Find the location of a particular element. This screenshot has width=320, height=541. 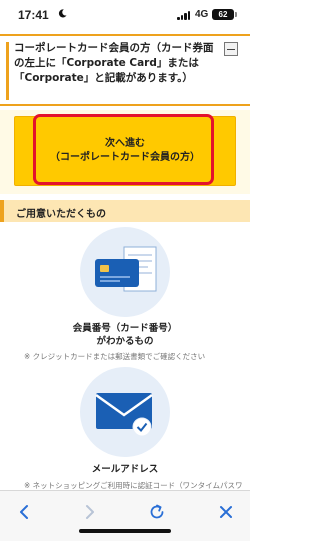

item-email-title: メールアドレス is located at coordinates (125, 469).